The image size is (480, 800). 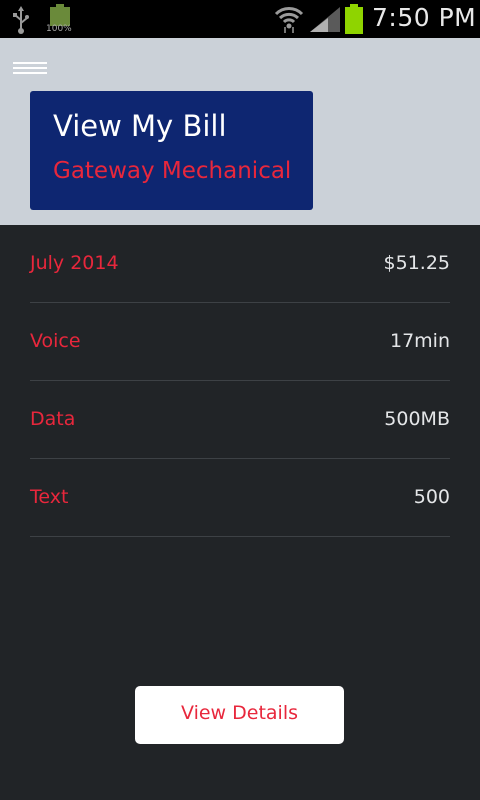 I want to click on bill-row-period: July 2014 $51.25, so click(x=240, y=264).